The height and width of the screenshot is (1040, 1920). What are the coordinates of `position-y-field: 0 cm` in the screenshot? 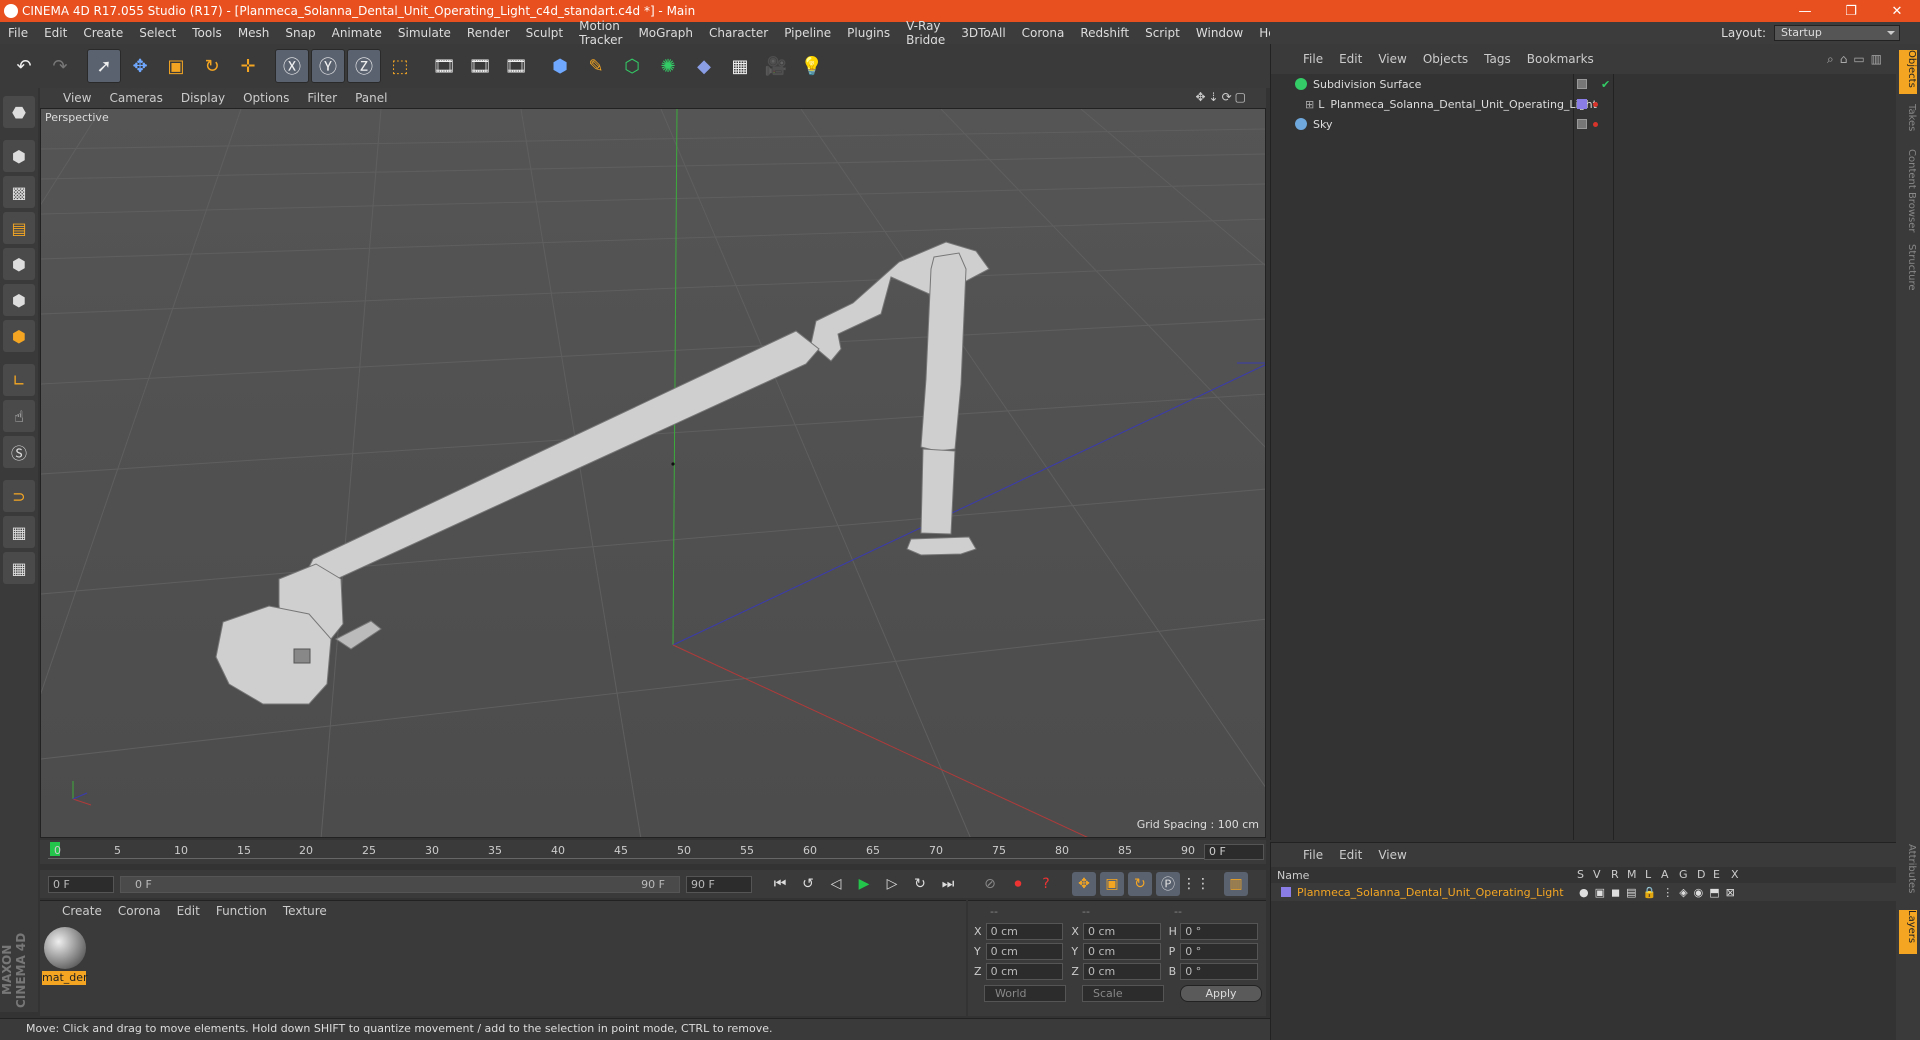 It's located at (1024, 951).